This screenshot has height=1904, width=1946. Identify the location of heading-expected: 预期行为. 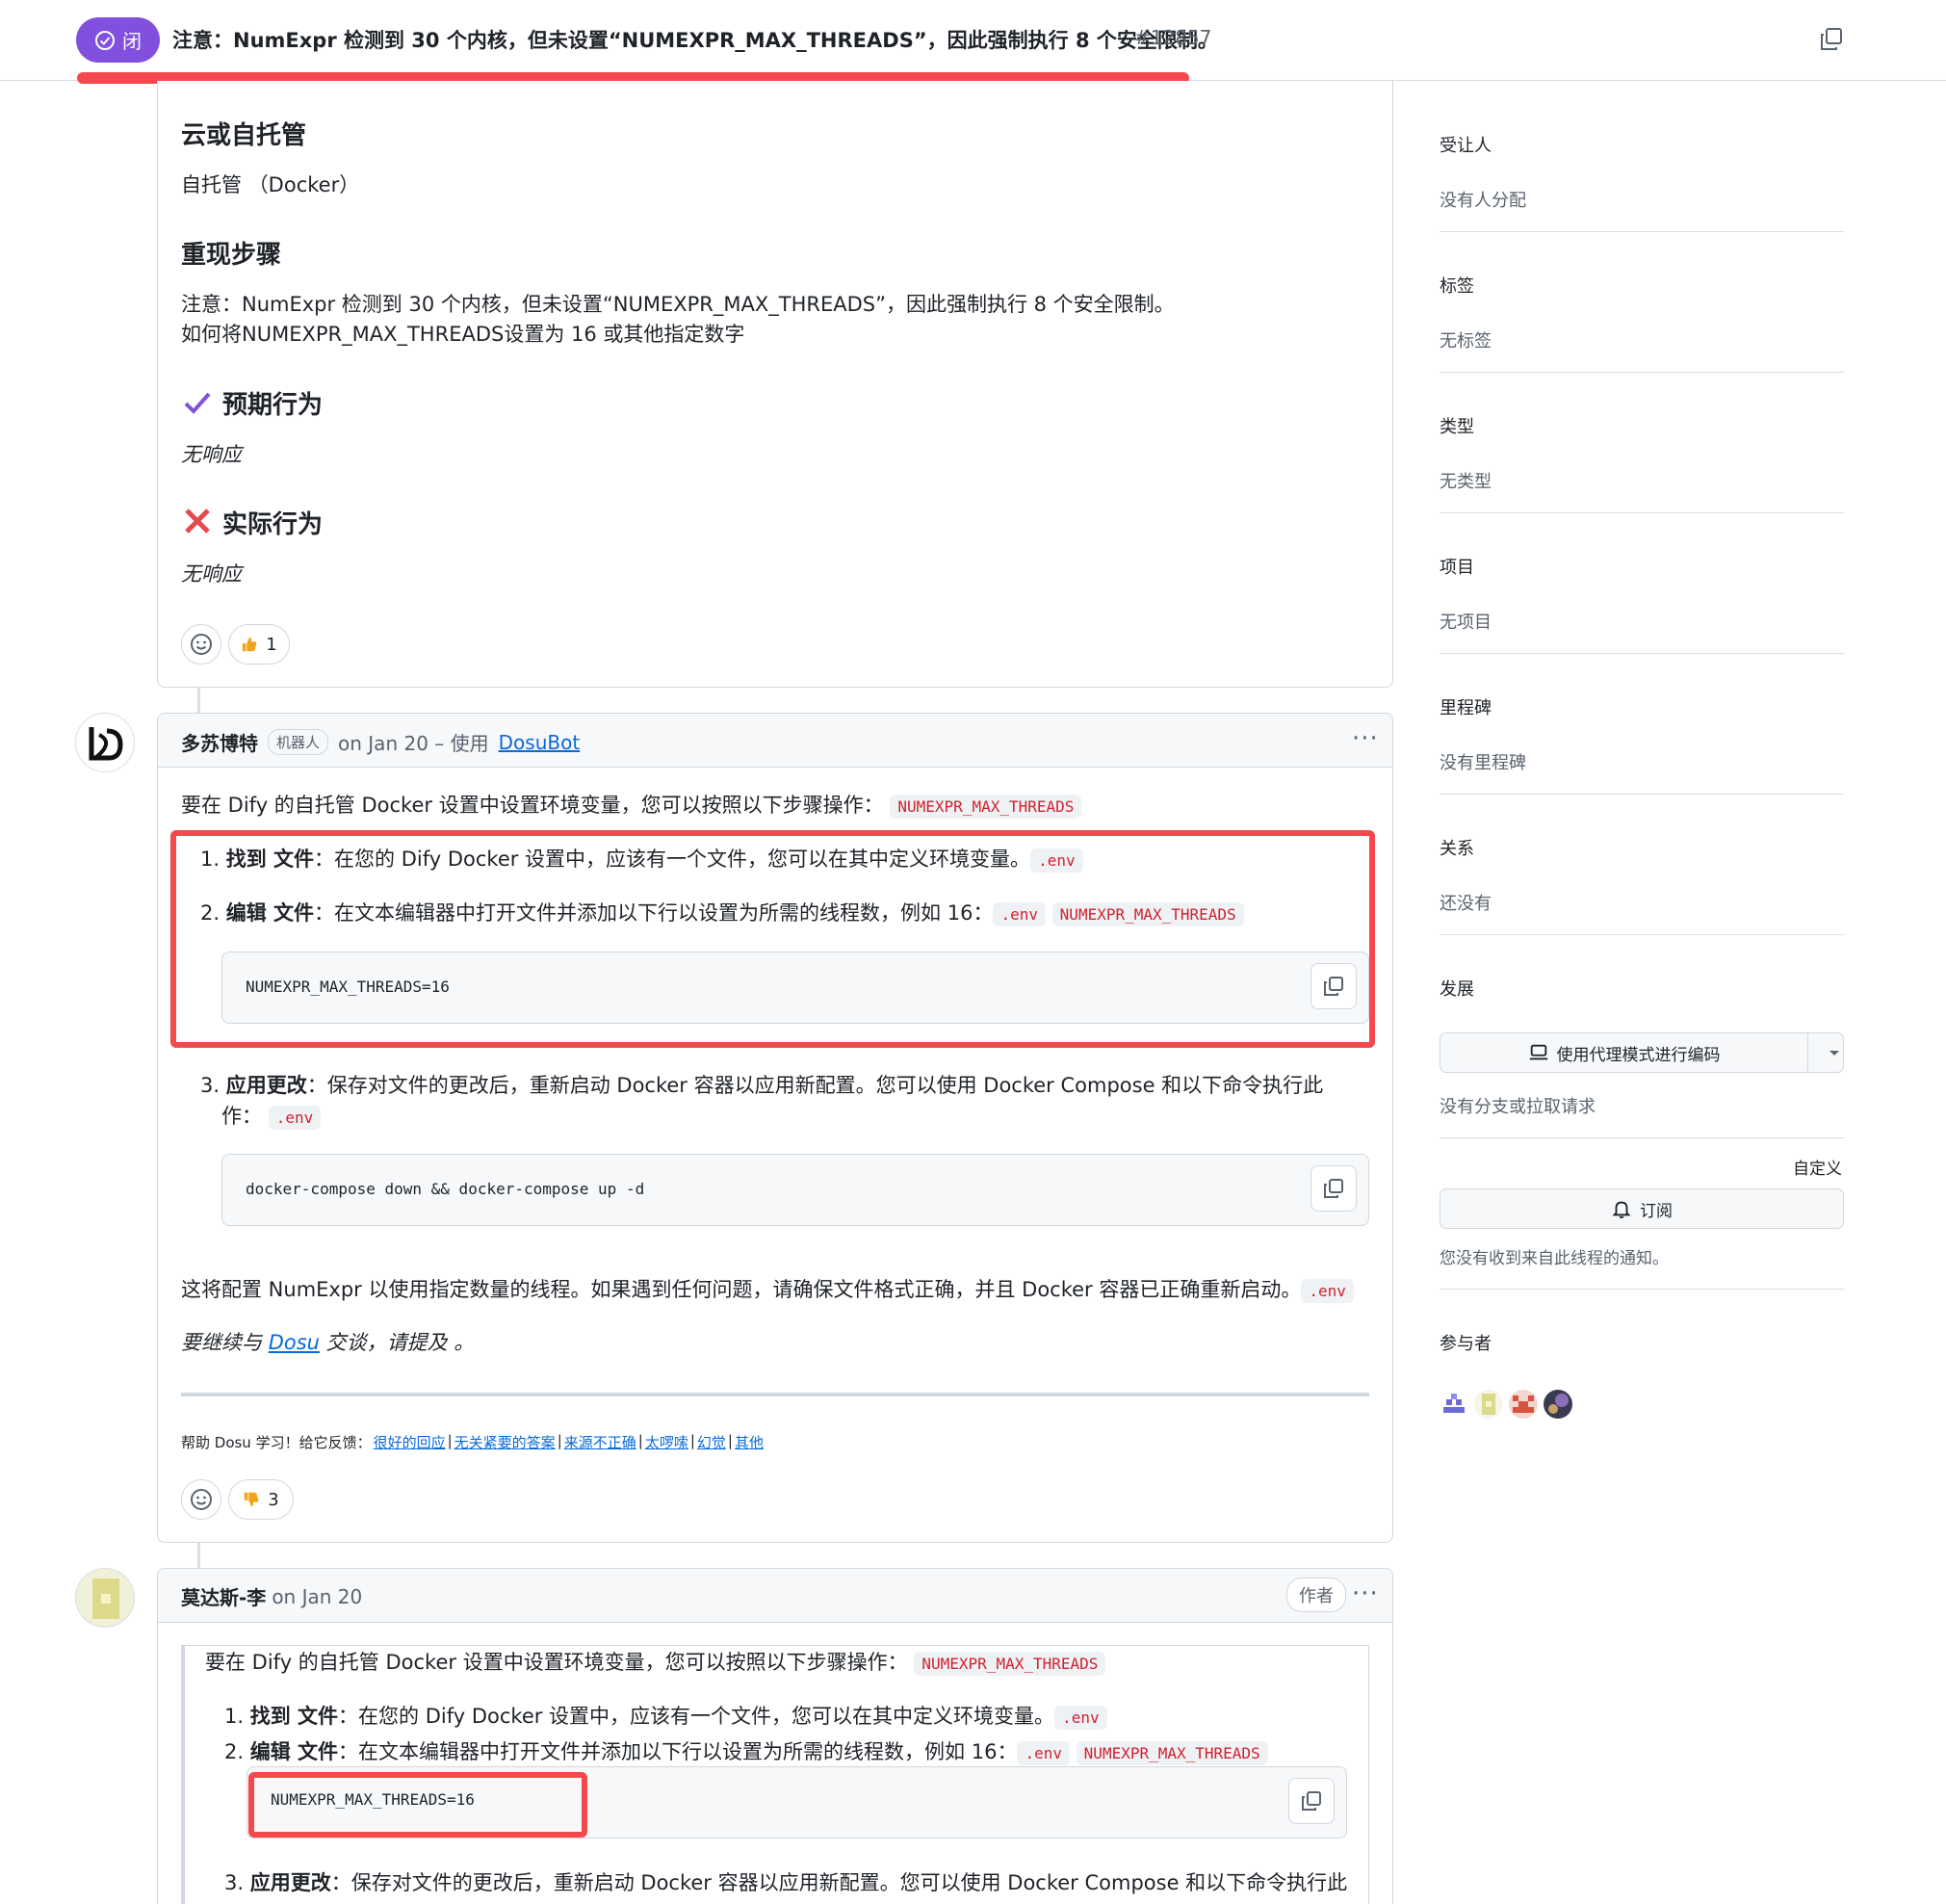
(273, 405).